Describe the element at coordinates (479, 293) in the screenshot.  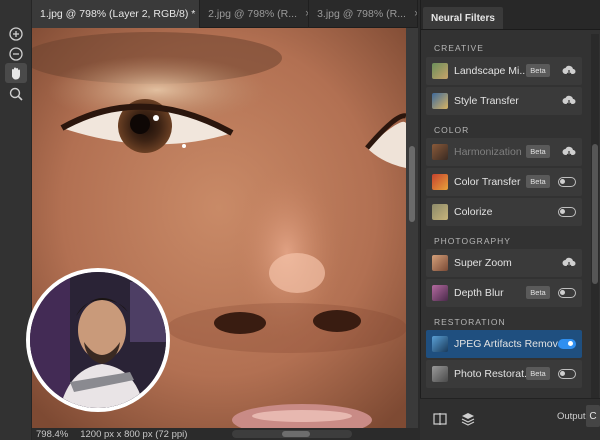
I see `filter-label: Depth Blur` at that location.